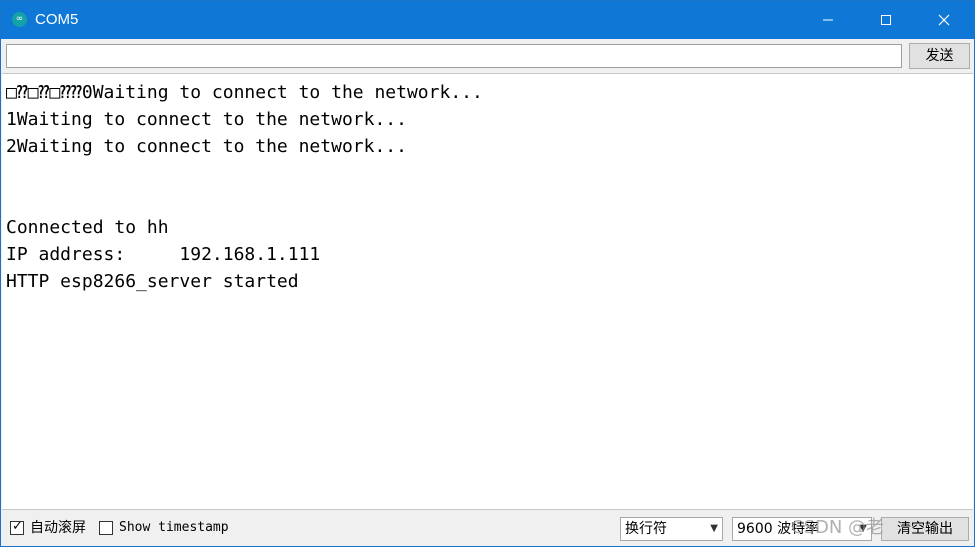 Image resolution: width=975 pixels, height=547 pixels. I want to click on close-button, so click(944, 20).